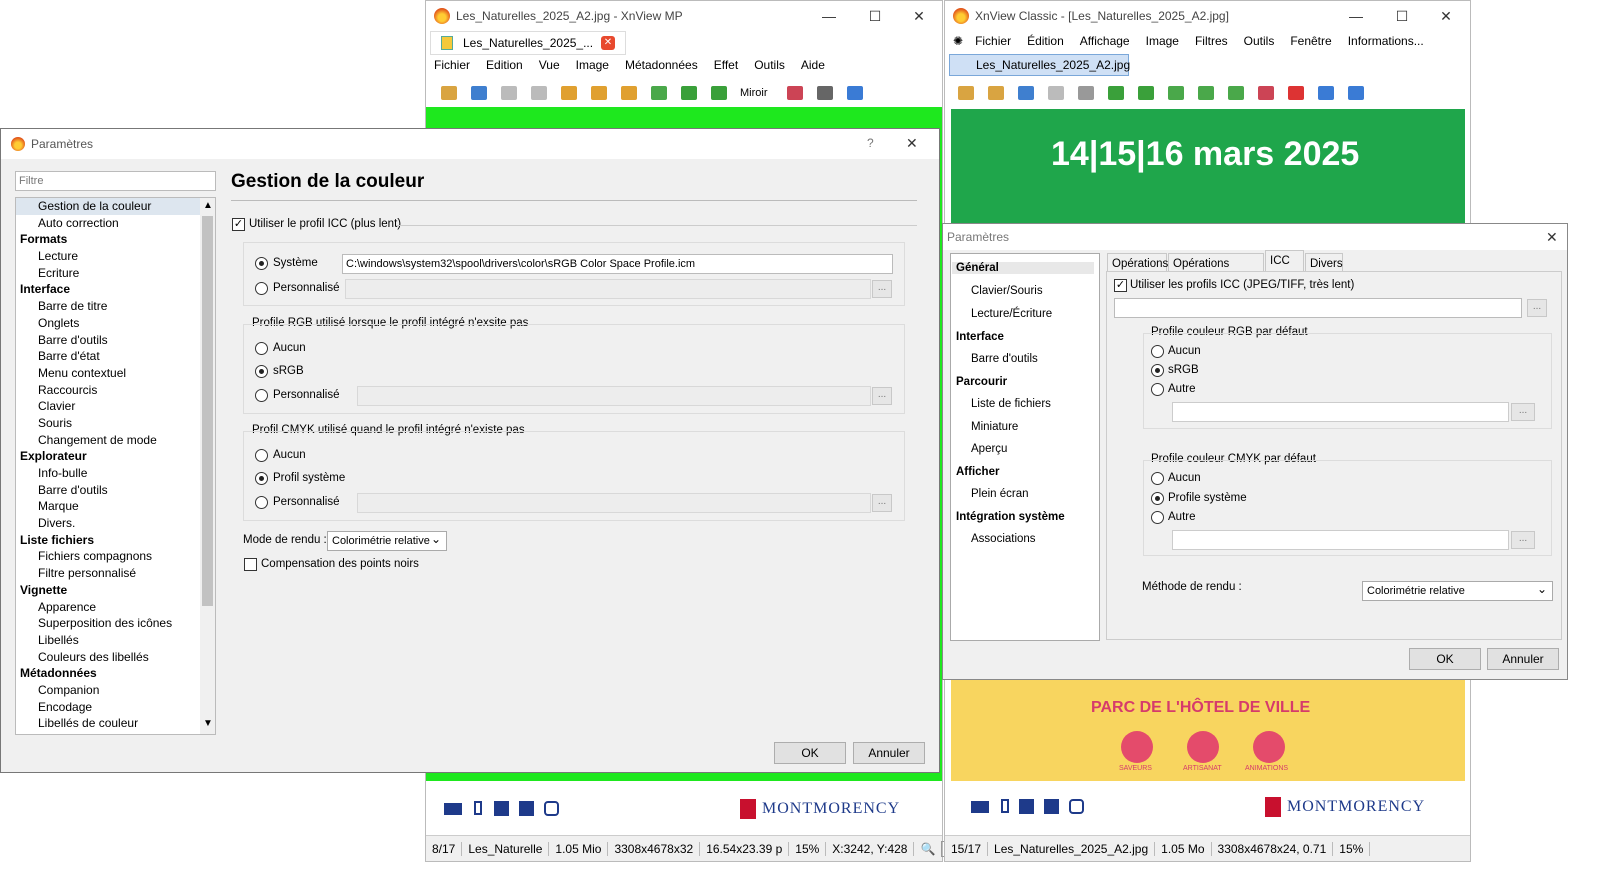 The height and width of the screenshot is (878, 1601). I want to click on classic-menu-fenetre: Fenêtre, so click(1310, 41).